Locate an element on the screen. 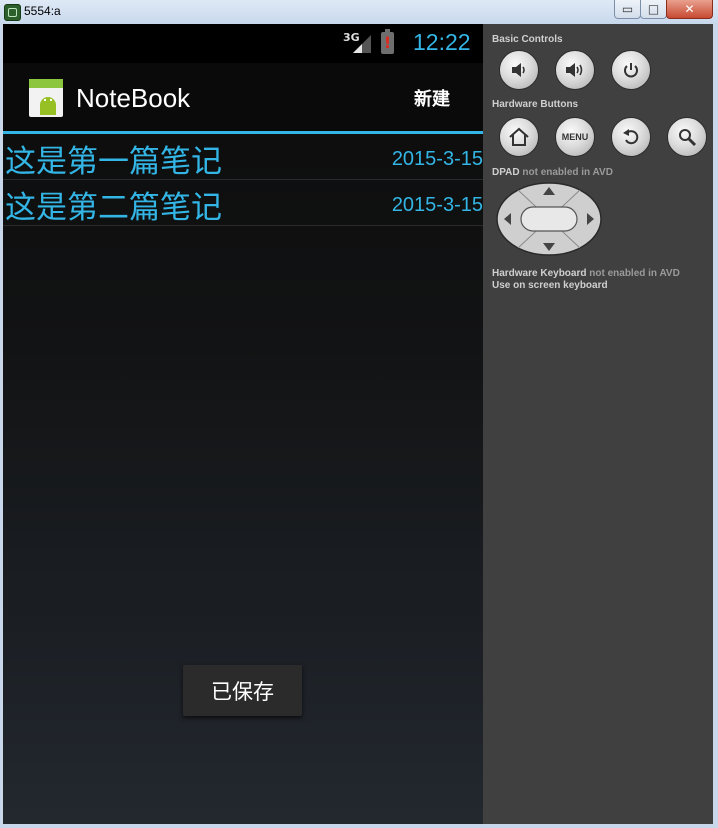  search-icon is located at coordinates (688, 138).